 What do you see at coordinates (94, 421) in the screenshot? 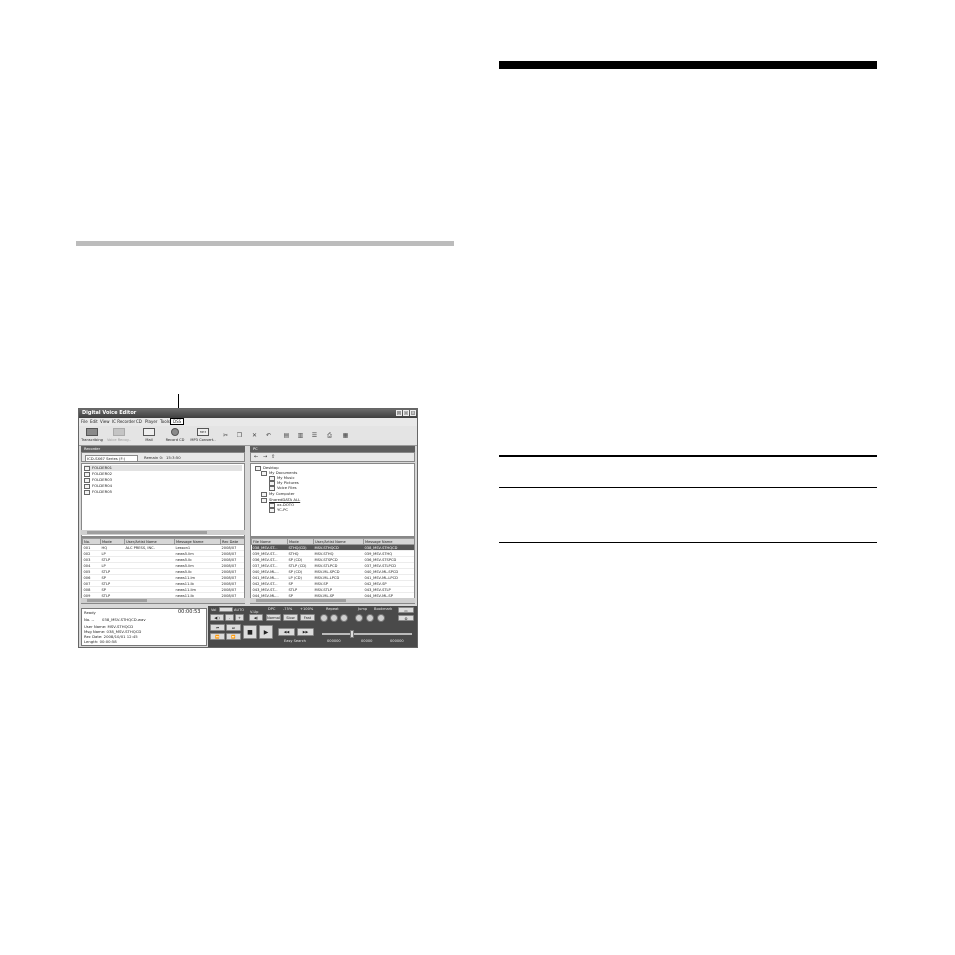
I see `menu-edit: Edit` at bounding box center [94, 421].